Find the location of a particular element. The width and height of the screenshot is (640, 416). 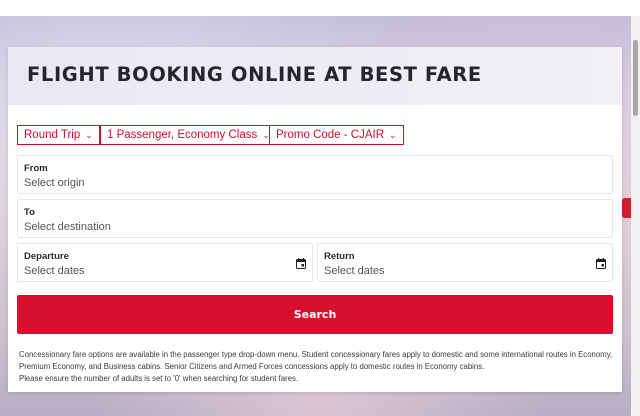

top-strip is located at coordinates (320, 8).